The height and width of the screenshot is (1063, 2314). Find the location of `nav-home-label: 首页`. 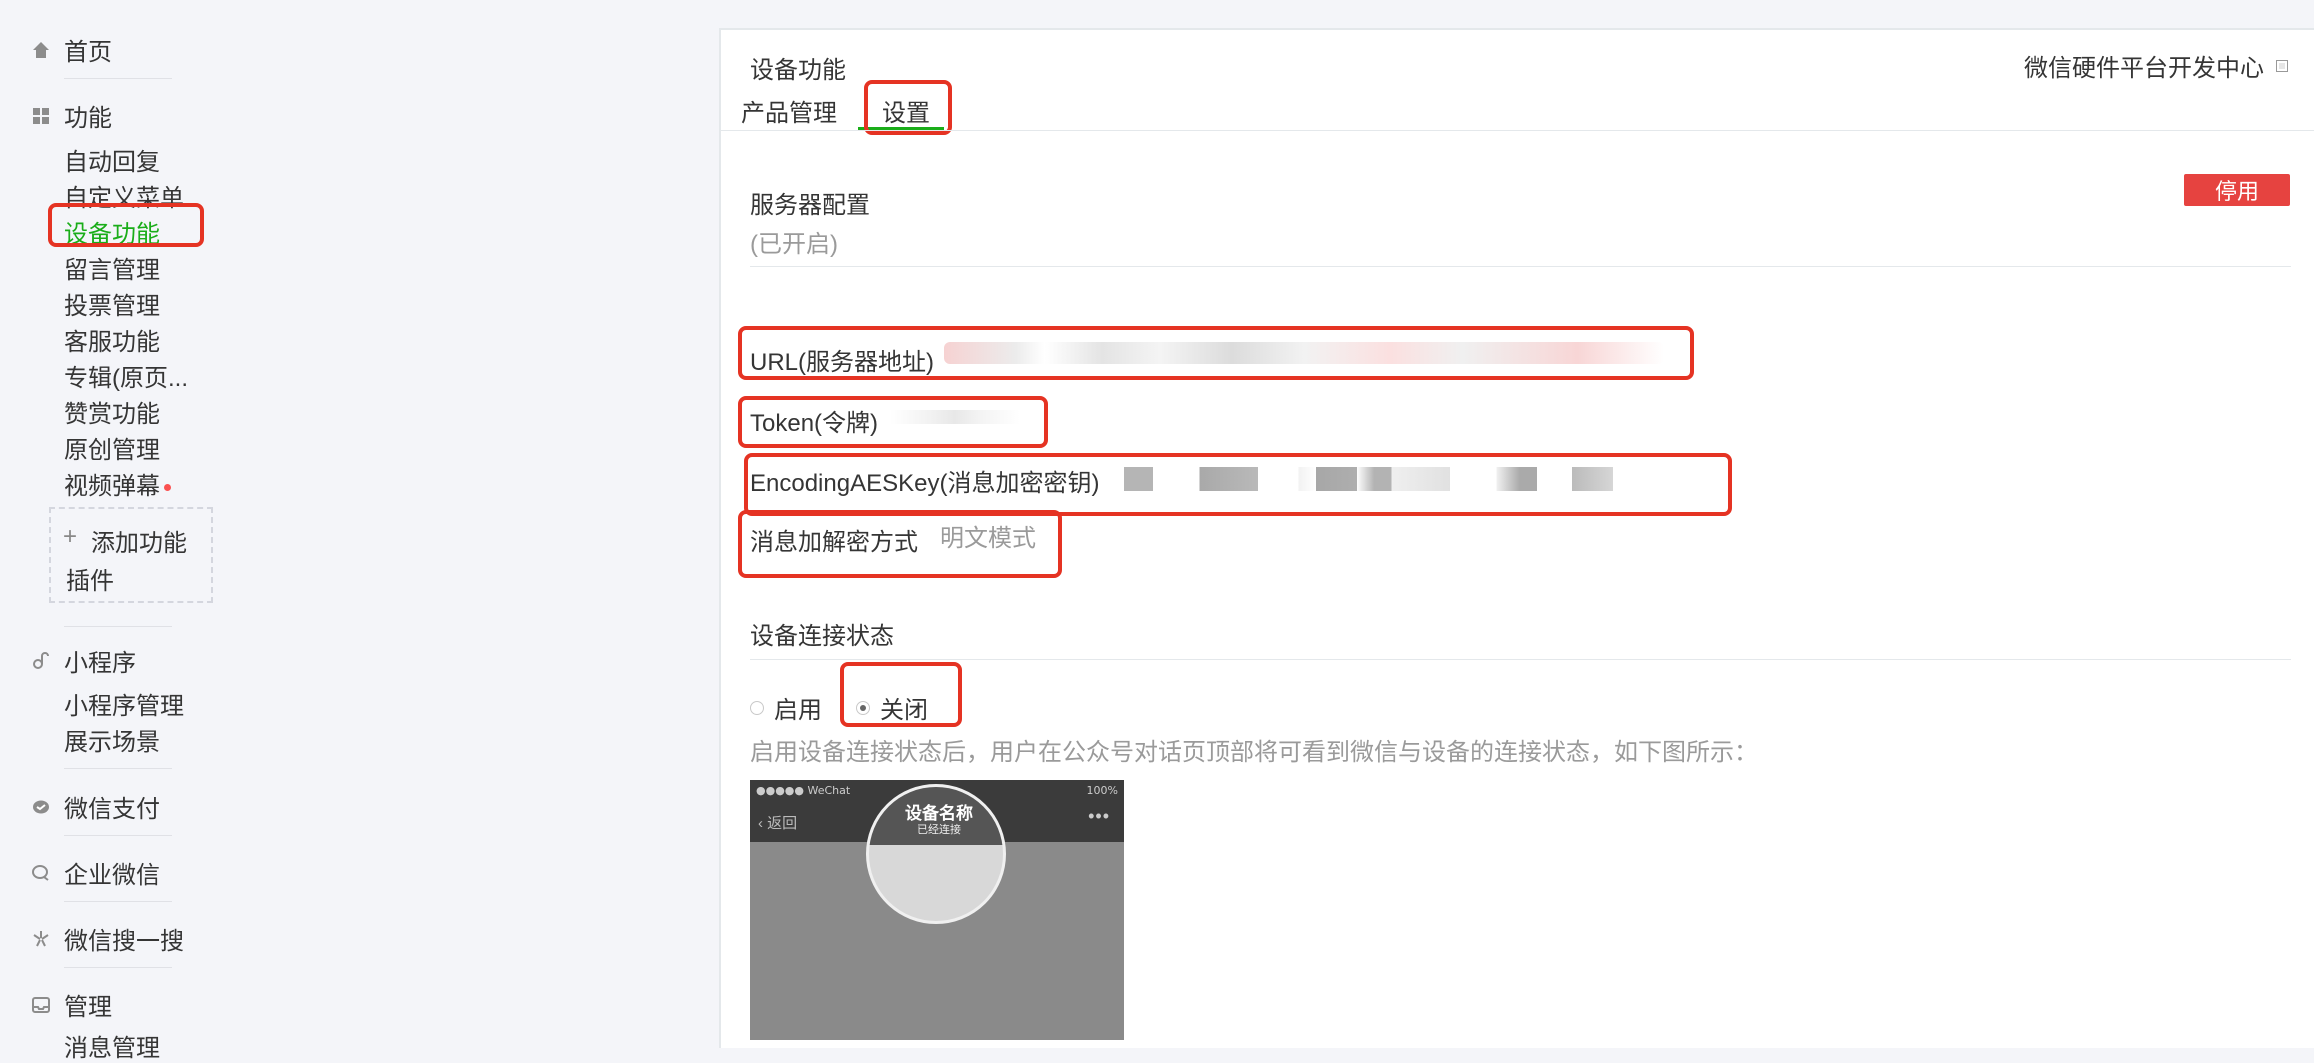

nav-home-label: 首页 is located at coordinates (88, 52).